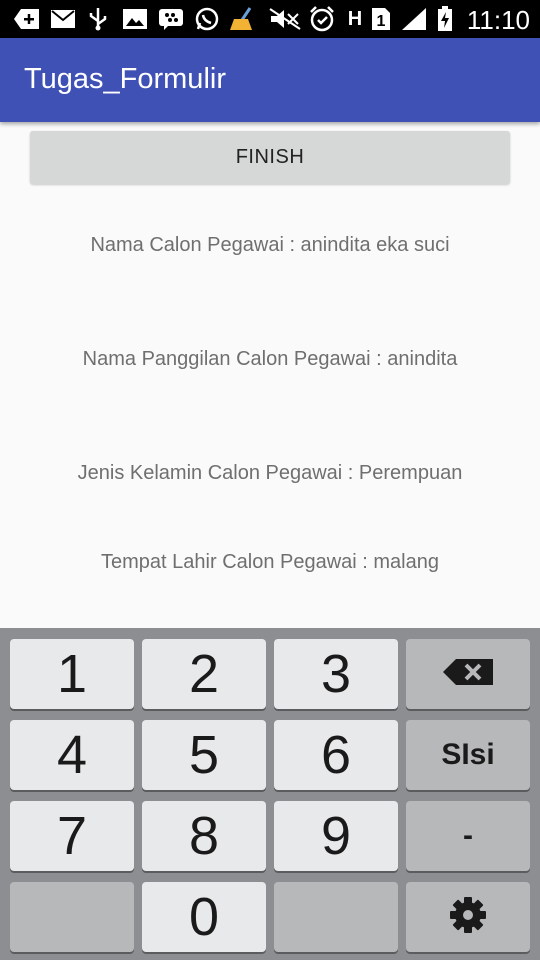 This screenshot has width=540, height=960. Describe the element at coordinates (468, 755) in the screenshot. I see `sisi-key: SIsi` at that location.